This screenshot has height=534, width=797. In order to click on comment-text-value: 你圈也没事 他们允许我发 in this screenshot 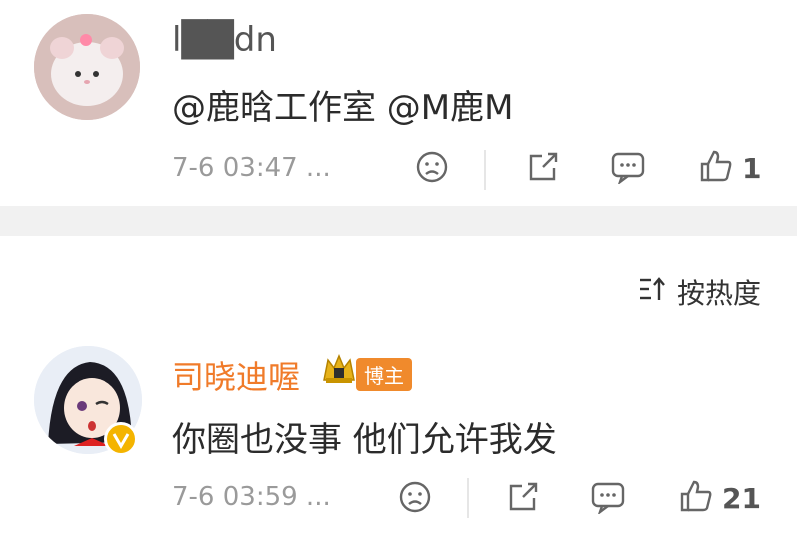, I will do `click(364, 440)`.